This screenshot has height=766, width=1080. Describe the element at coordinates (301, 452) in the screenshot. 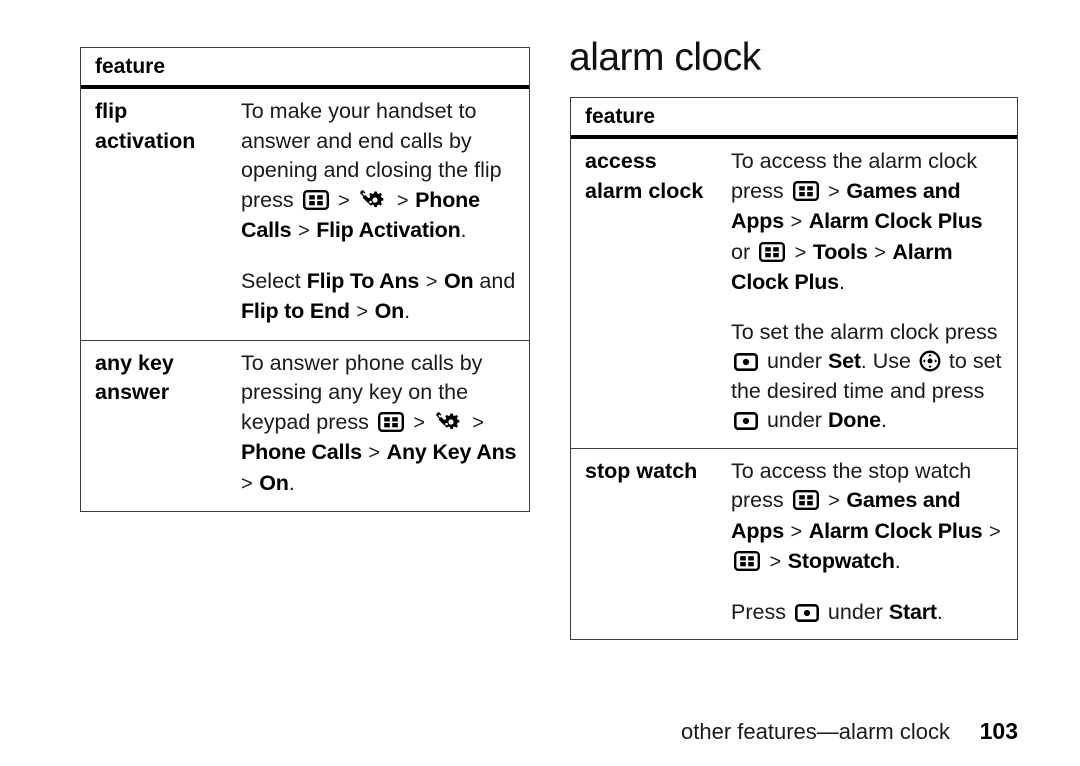

I see `menu-path-term: Phone Calls` at that location.